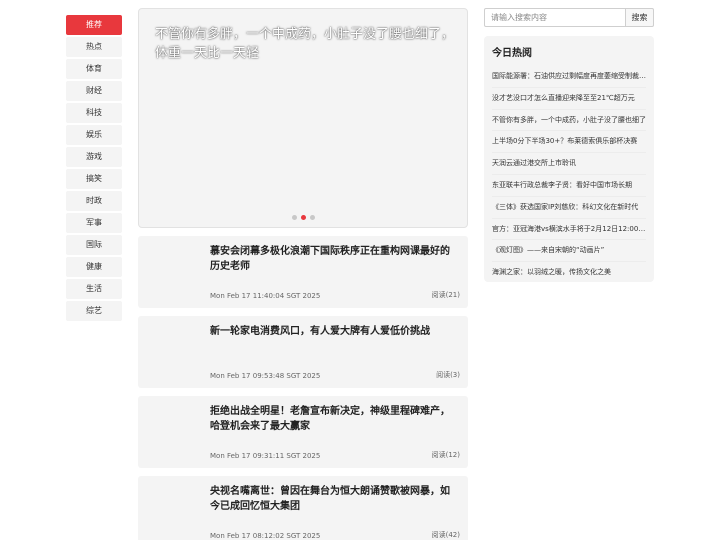  What do you see at coordinates (94, 311) in the screenshot?
I see `nav-item-variety: 综艺` at bounding box center [94, 311].